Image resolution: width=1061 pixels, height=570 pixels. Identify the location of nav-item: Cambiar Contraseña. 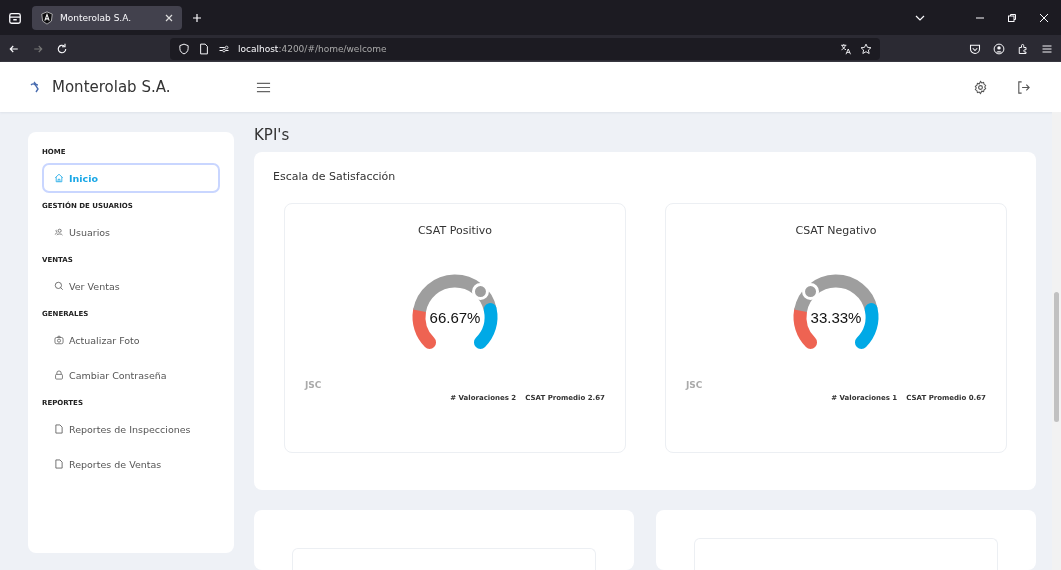
(131, 375).